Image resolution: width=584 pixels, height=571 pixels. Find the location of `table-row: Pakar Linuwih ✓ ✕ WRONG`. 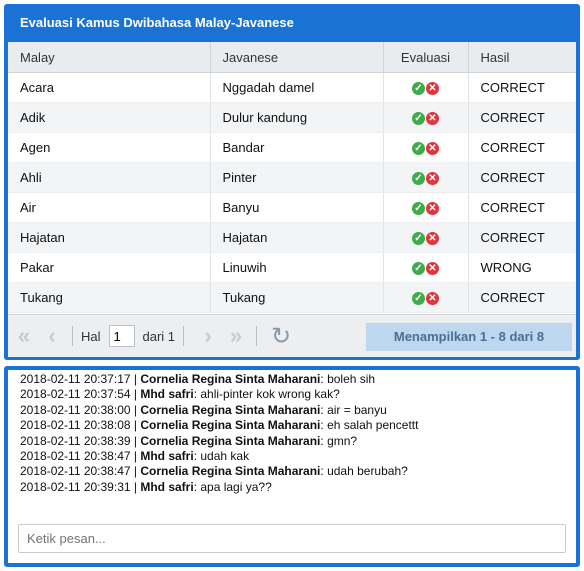

table-row: Pakar Linuwih ✓ ✕ WRONG is located at coordinates (292, 267).